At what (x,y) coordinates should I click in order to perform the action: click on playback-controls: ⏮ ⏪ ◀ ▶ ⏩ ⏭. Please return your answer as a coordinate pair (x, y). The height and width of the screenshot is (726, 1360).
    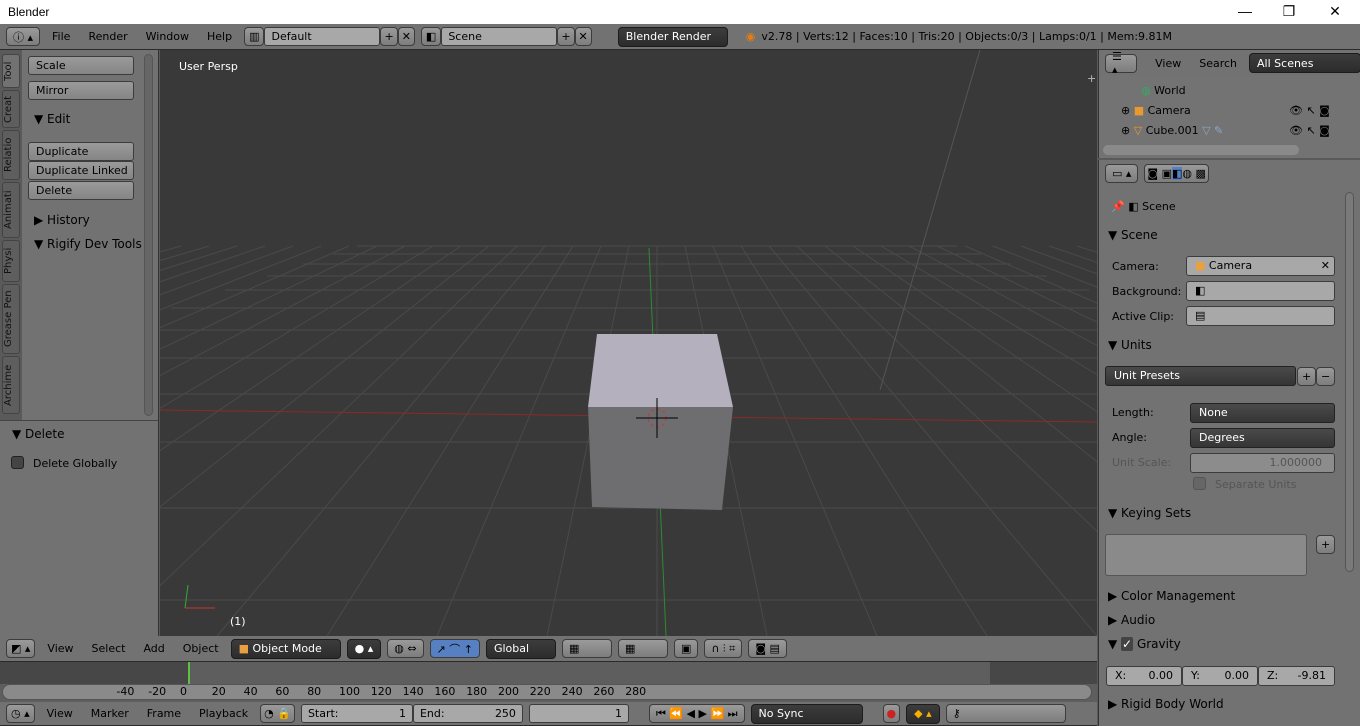
    Looking at the image, I should click on (696, 713).